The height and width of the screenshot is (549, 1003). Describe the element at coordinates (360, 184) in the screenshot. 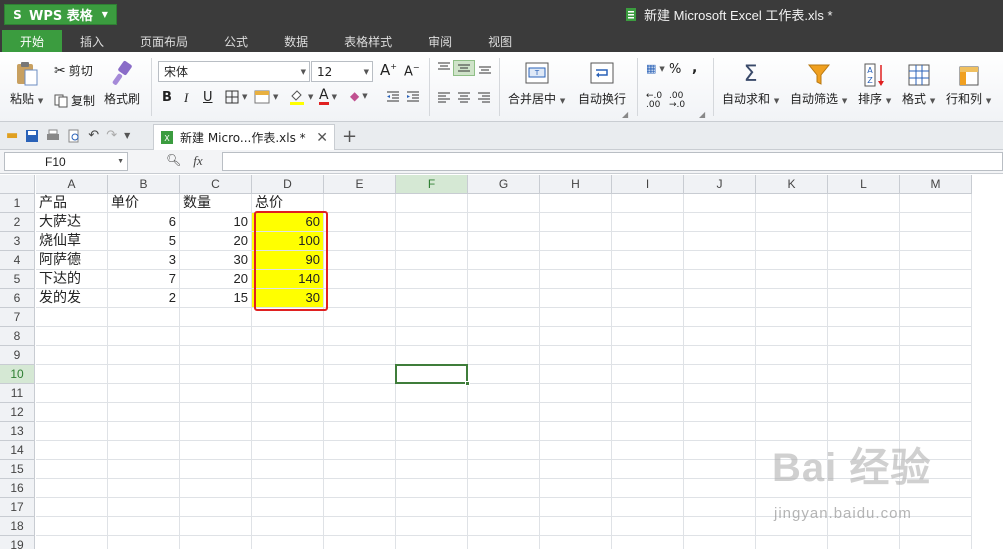

I see `column-header-e: E` at that location.